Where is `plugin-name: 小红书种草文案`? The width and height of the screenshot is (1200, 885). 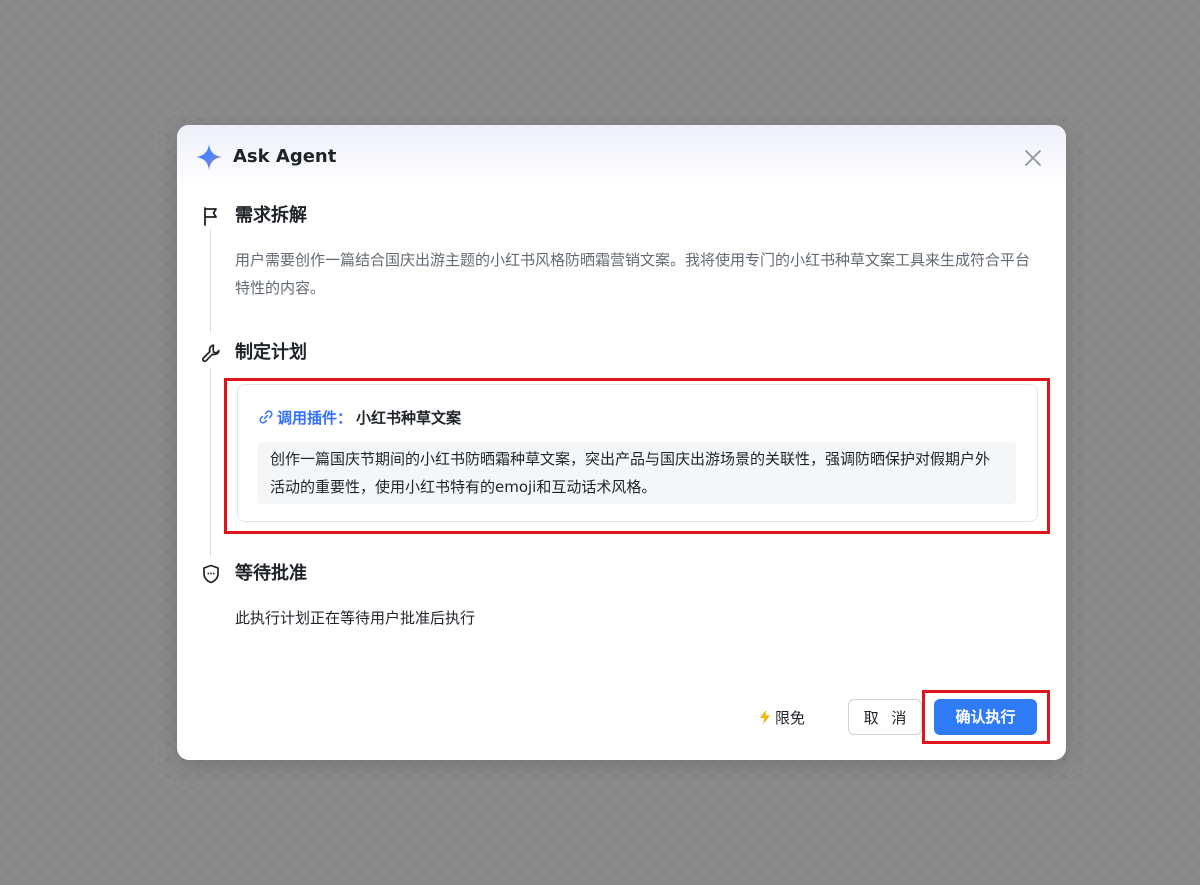
plugin-name: 小红书种草文案 is located at coordinates (409, 418).